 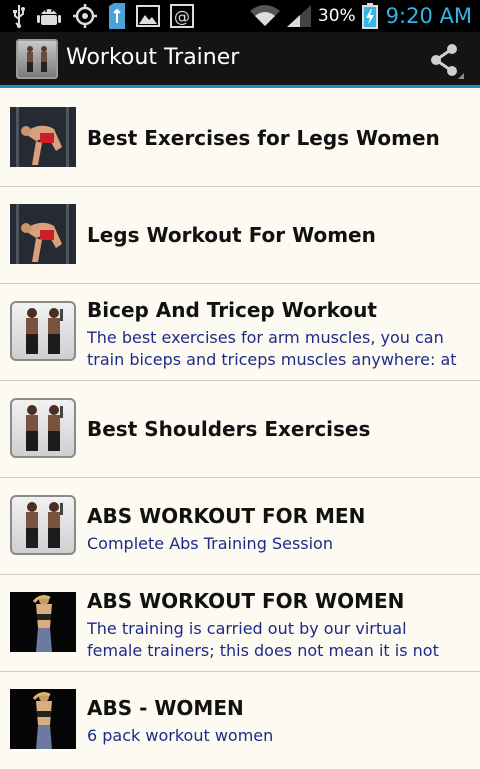 What do you see at coordinates (19, 16) in the screenshot?
I see `usb-icon` at bounding box center [19, 16].